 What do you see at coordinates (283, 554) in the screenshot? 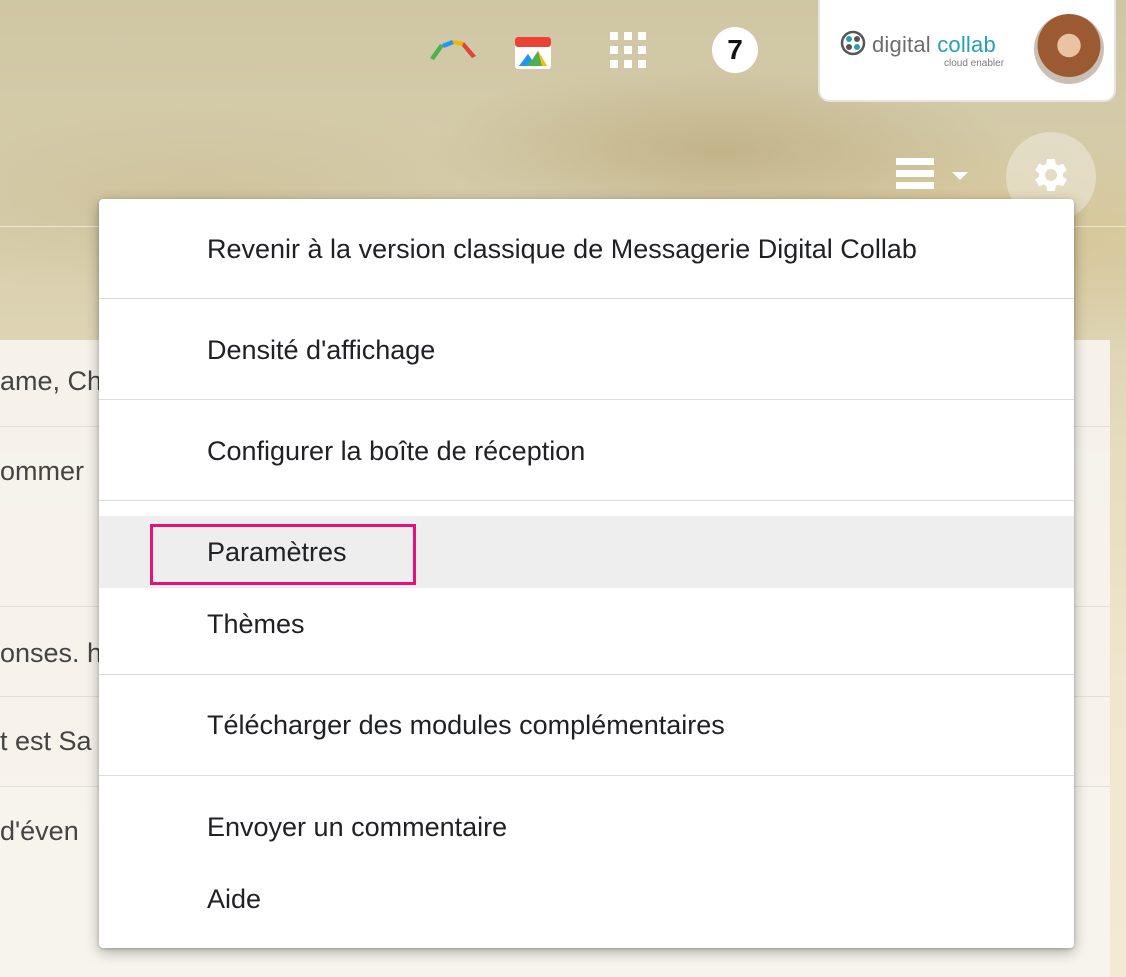
I see `highlight-annotation` at bounding box center [283, 554].